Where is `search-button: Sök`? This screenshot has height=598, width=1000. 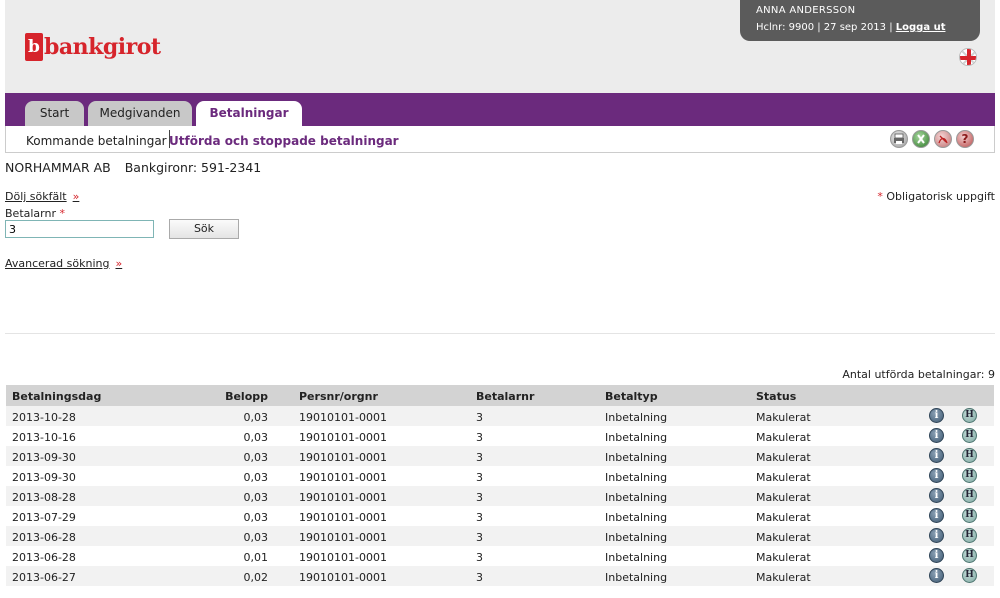
search-button: Sök is located at coordinates (204, 229).